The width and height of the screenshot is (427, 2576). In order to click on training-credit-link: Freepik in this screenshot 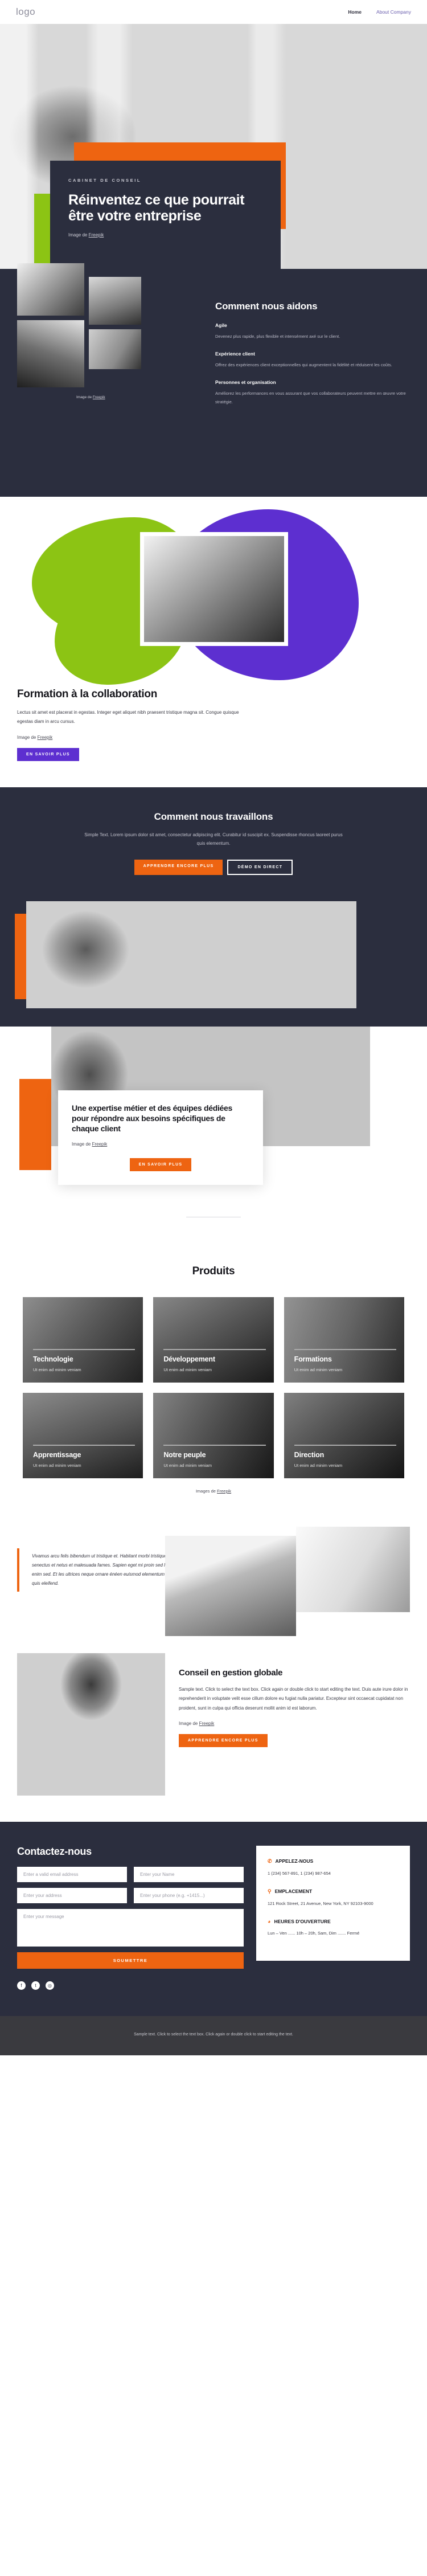, I will do `click(46, 737)`.